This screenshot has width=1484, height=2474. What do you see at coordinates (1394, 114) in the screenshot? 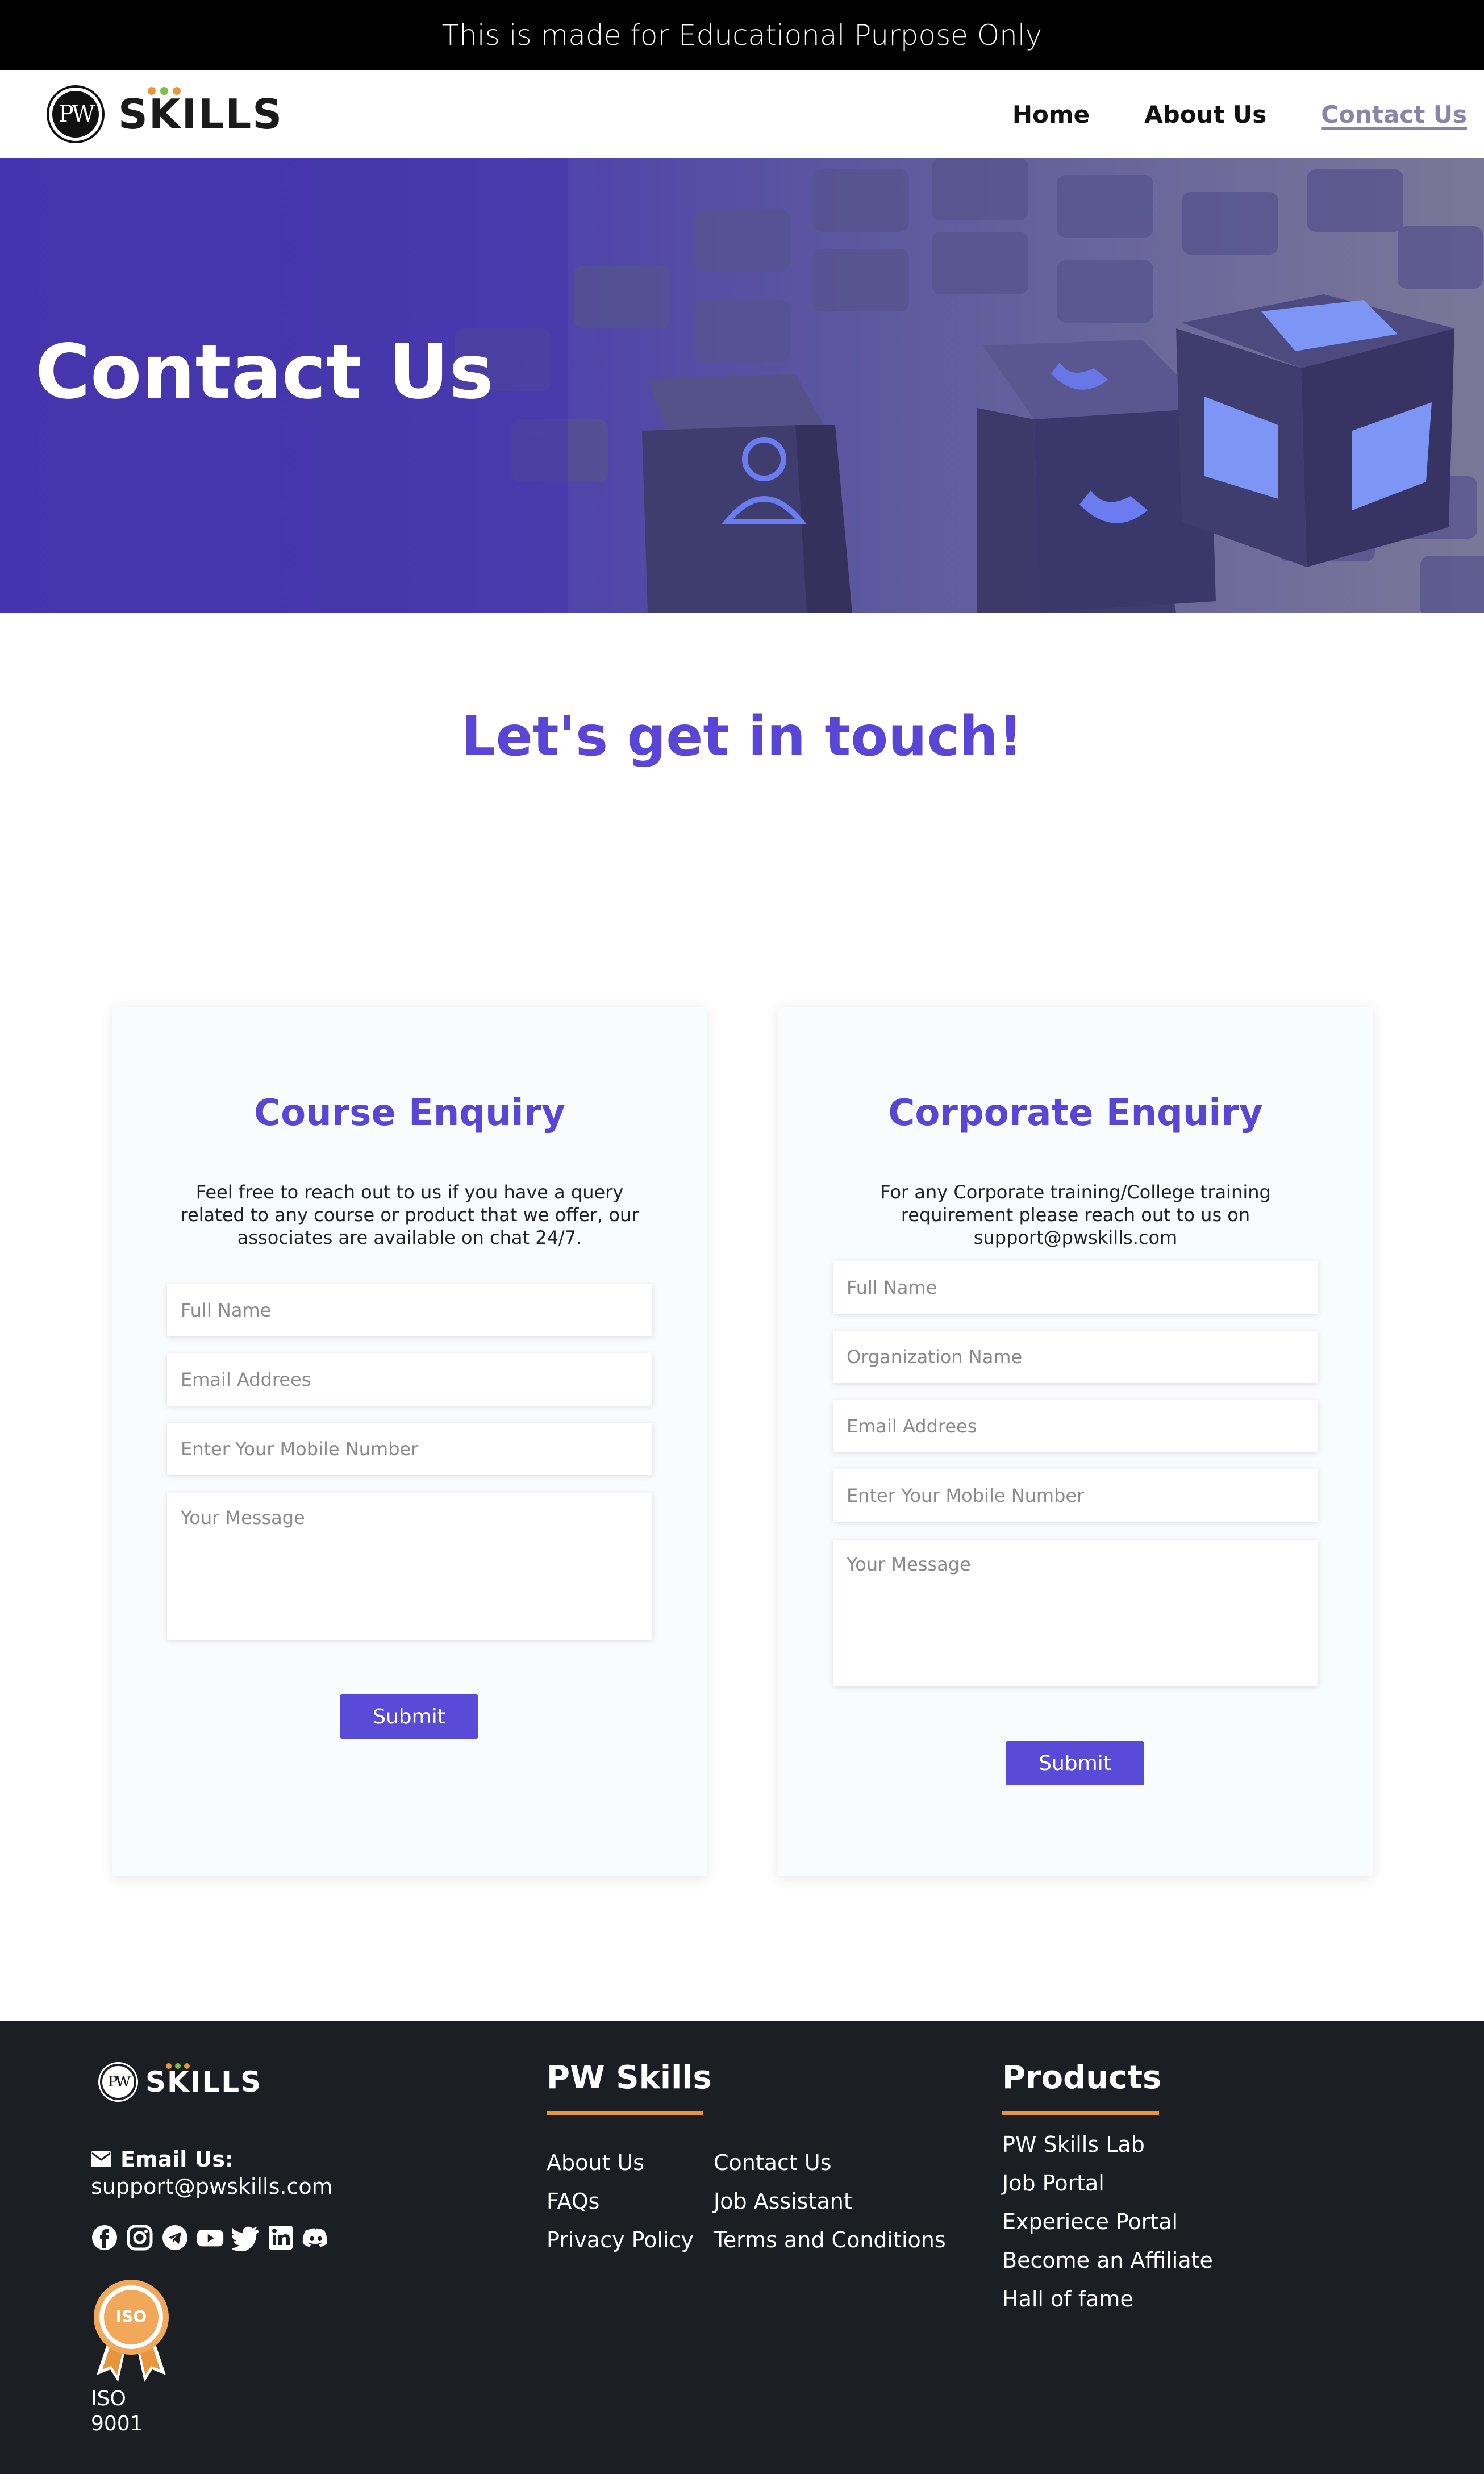
I see `nav-contact-us: Contact Us` at bounding box center [1394, 114].